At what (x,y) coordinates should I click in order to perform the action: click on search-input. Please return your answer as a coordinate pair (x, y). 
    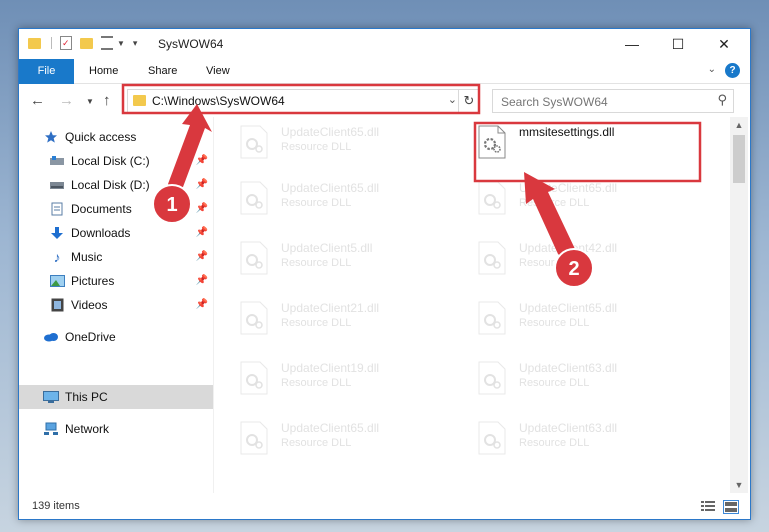
    Looking at the image, I should click on (601, 102).